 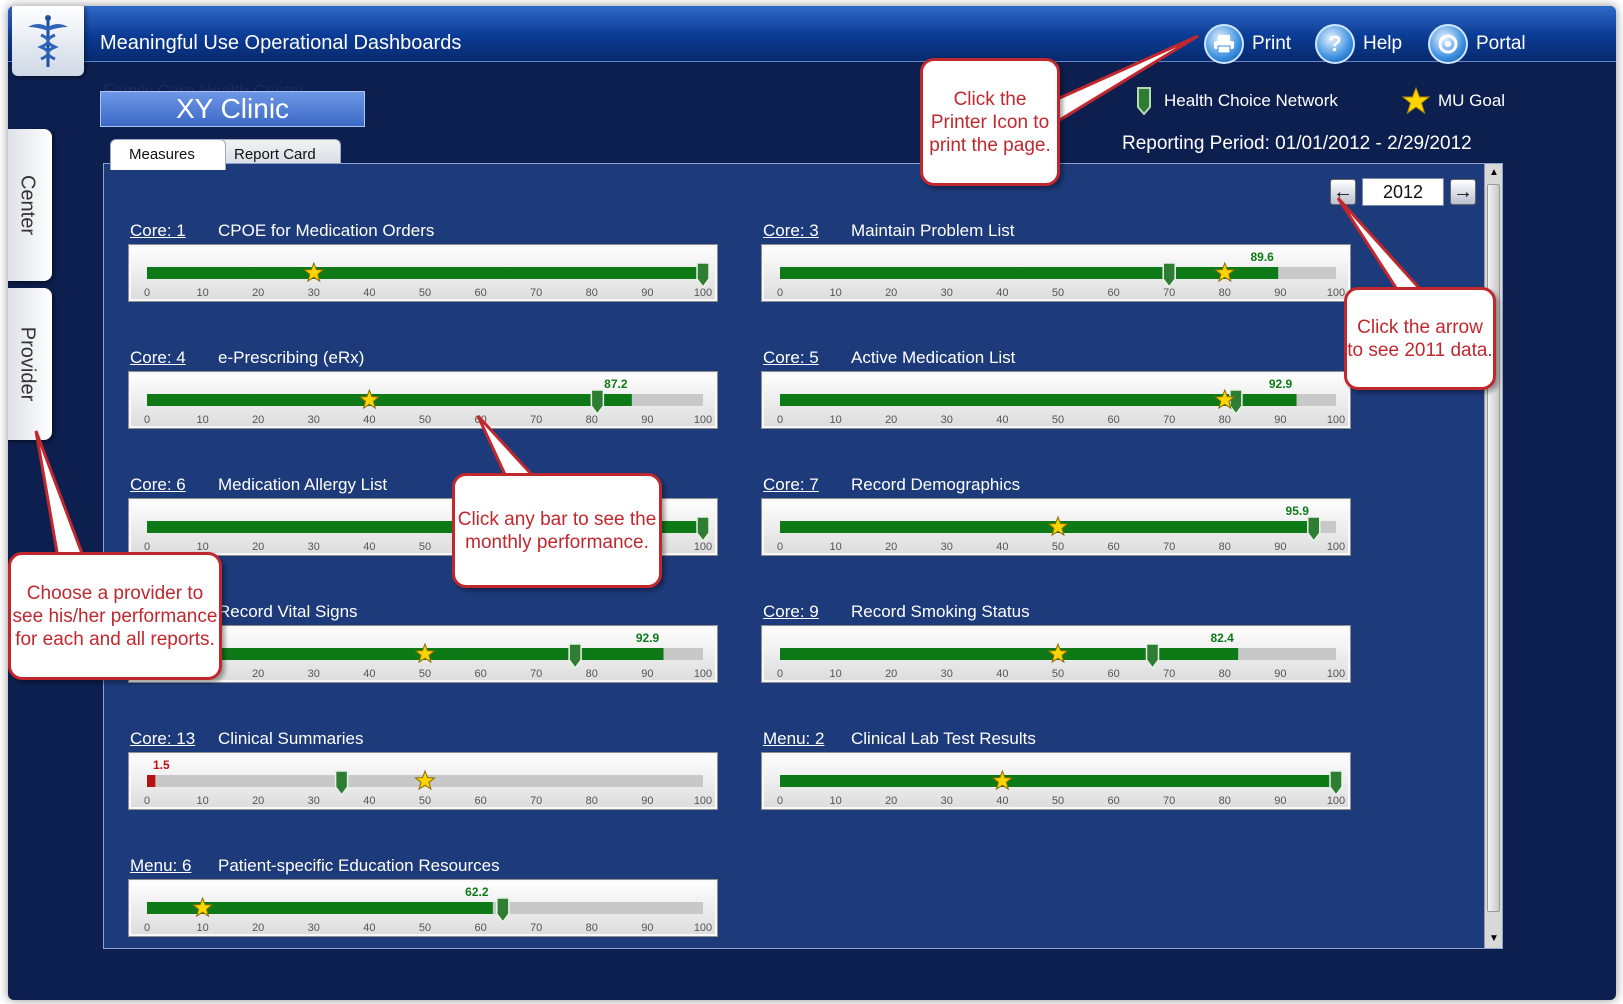 I want to click on help-button: ? Help, so click(x=1358, y=44).